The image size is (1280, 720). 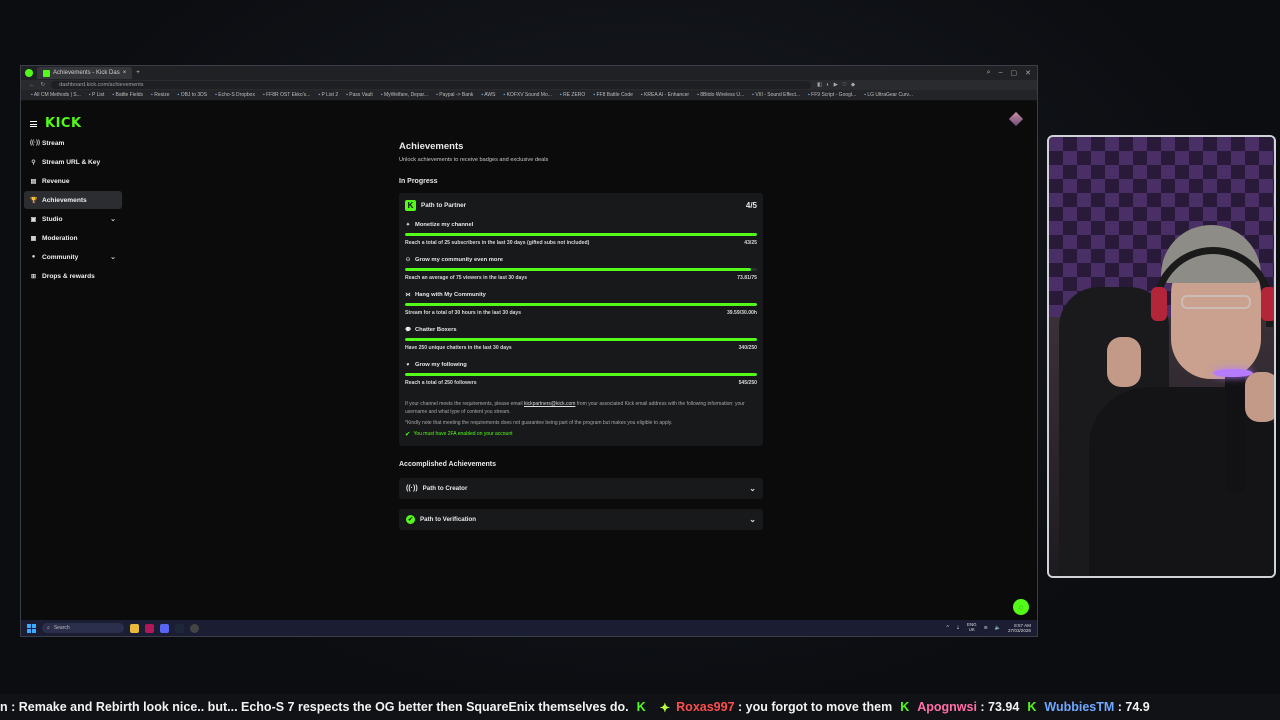 What do you see at coordinates (844, 85) in the screenshot?
I see `favorite-icon: ♡` at bounding box center [844, 85].